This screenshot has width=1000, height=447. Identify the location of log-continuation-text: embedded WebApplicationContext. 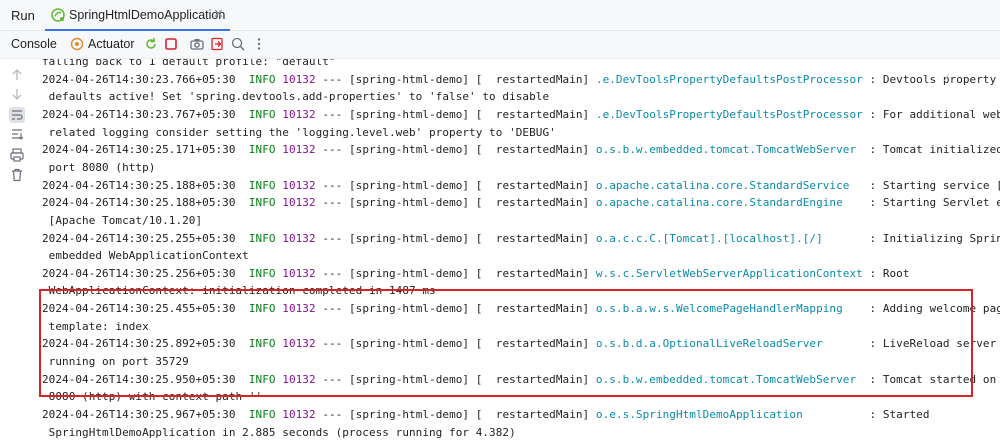
(145, 256).